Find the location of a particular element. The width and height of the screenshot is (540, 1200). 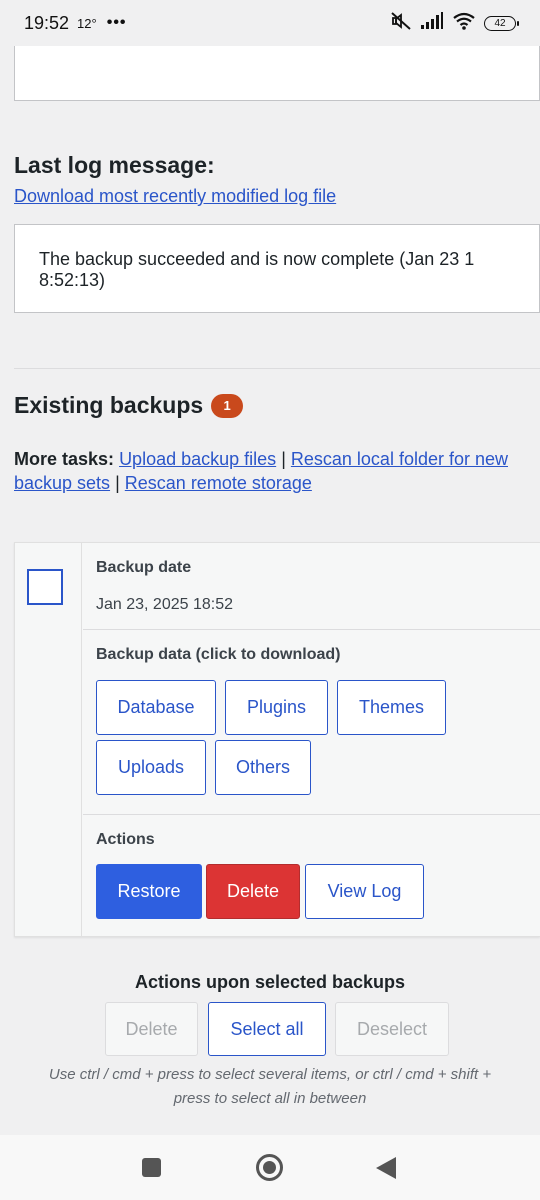

backup-date-value: Jan 23, 2025 18:52 is located at coordinates (165, 604).